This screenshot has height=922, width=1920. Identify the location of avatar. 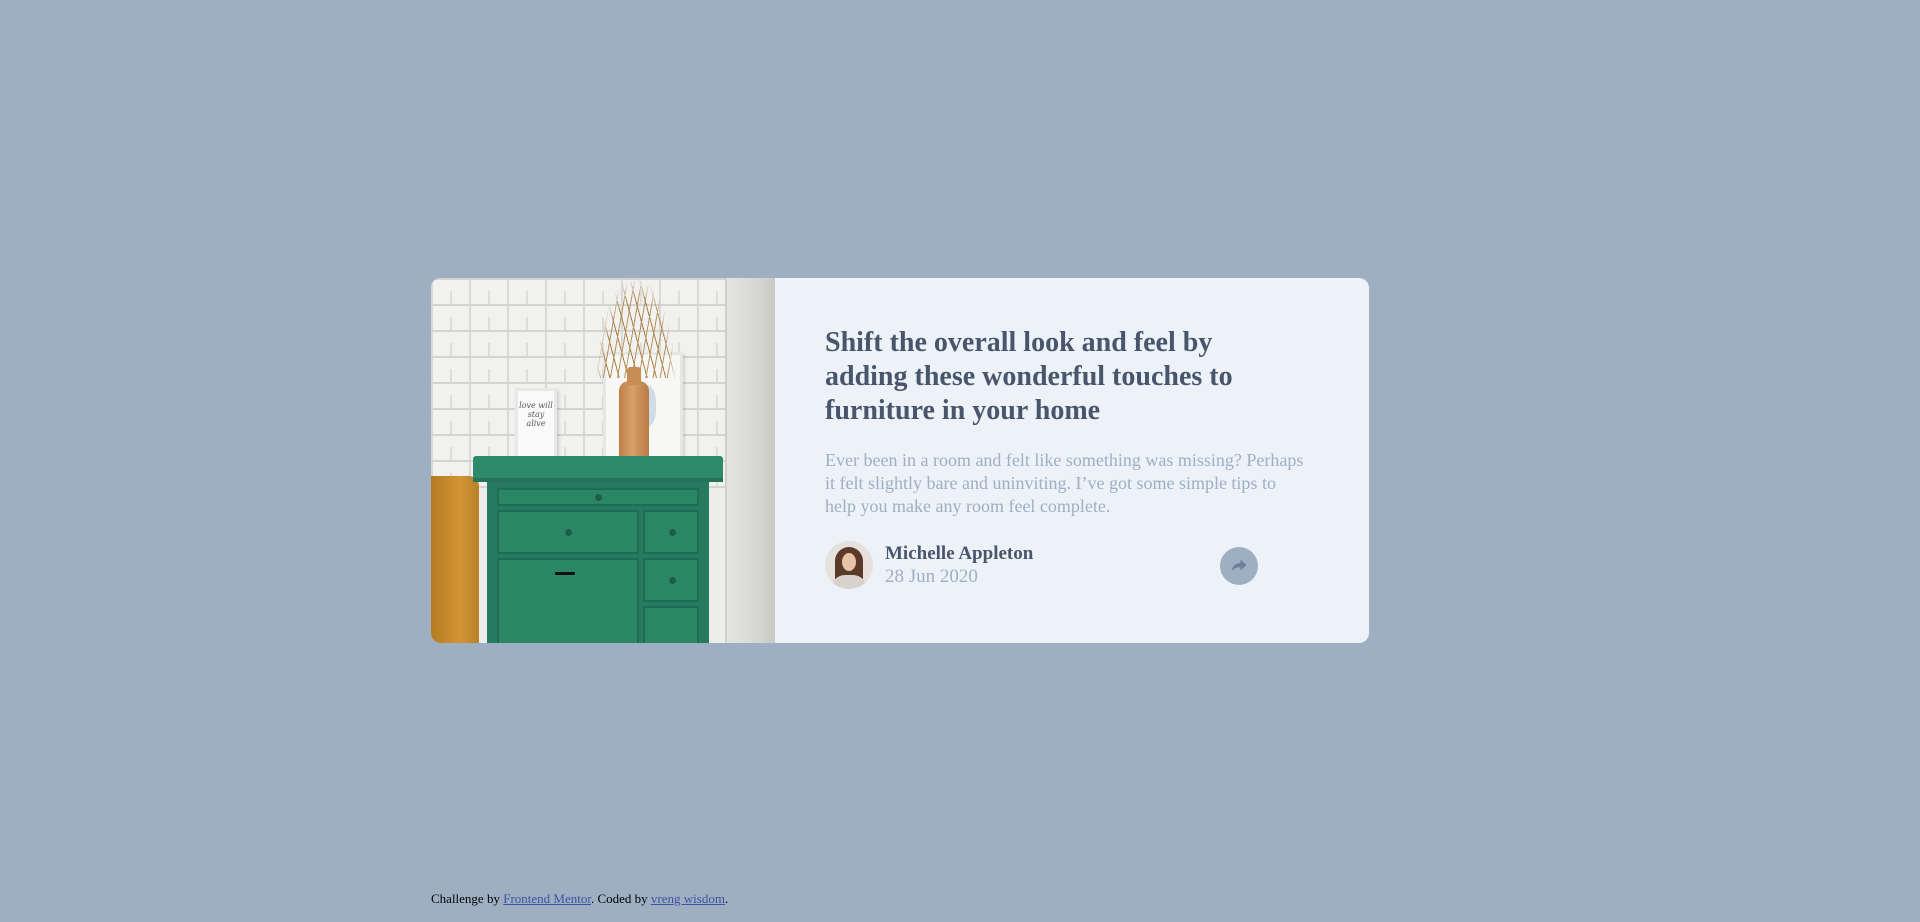
(849, 565).